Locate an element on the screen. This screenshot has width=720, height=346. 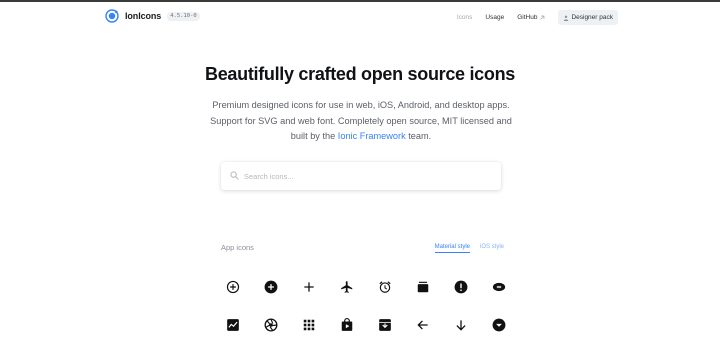
nav-usage-link: Usage is located at coordinates (494, 17).